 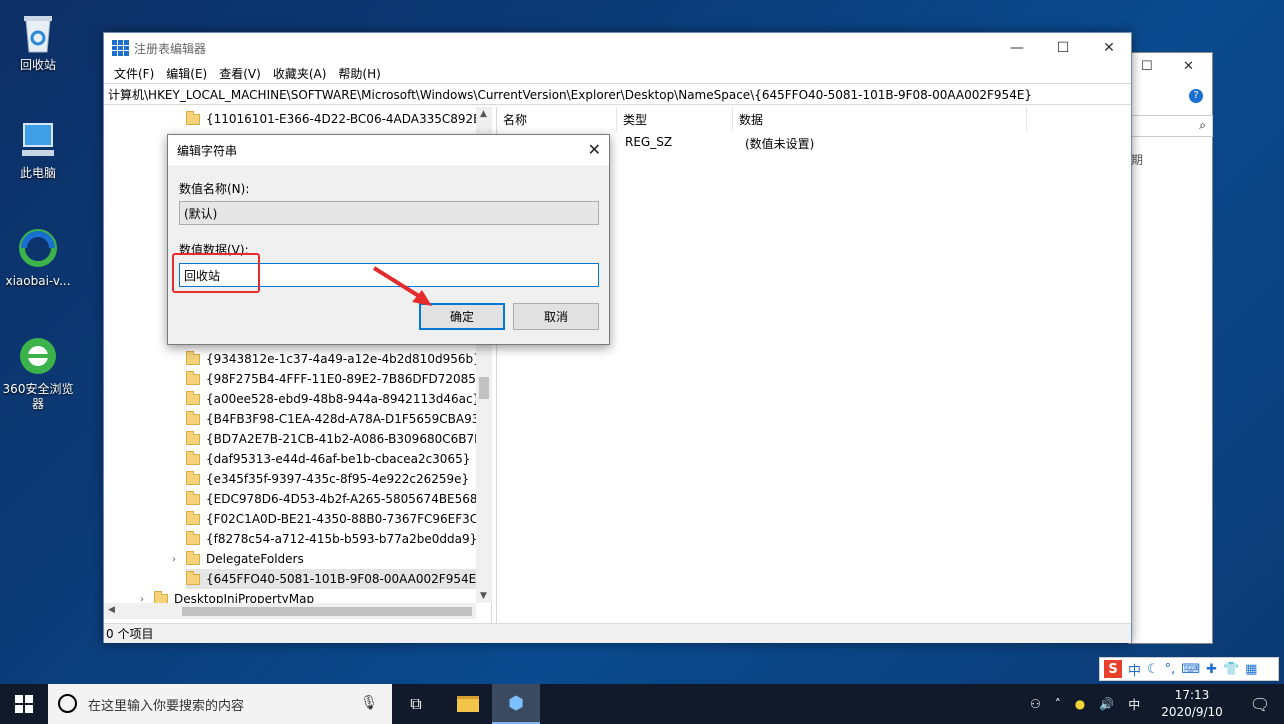 What do you see at coordinates (416, 704) in the screenshot?
I see `task-view-button: ⧉` at bounding box center [416, 704].